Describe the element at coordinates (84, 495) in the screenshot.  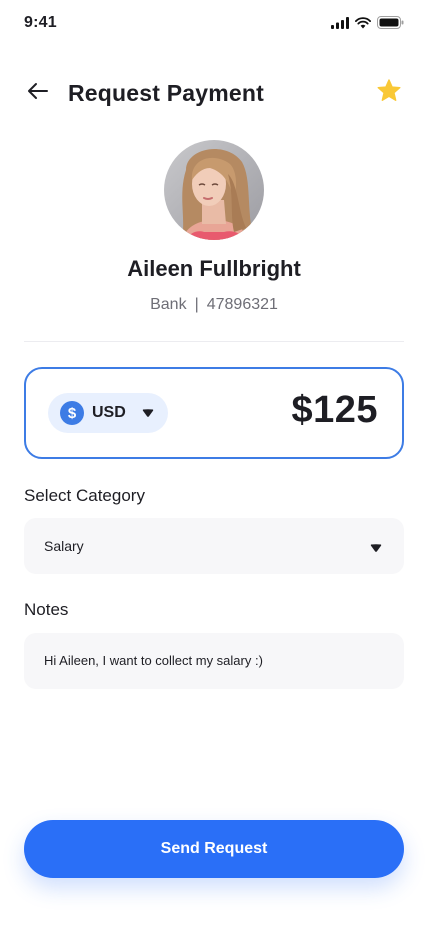
I see `category-label: Select Category` at that location.